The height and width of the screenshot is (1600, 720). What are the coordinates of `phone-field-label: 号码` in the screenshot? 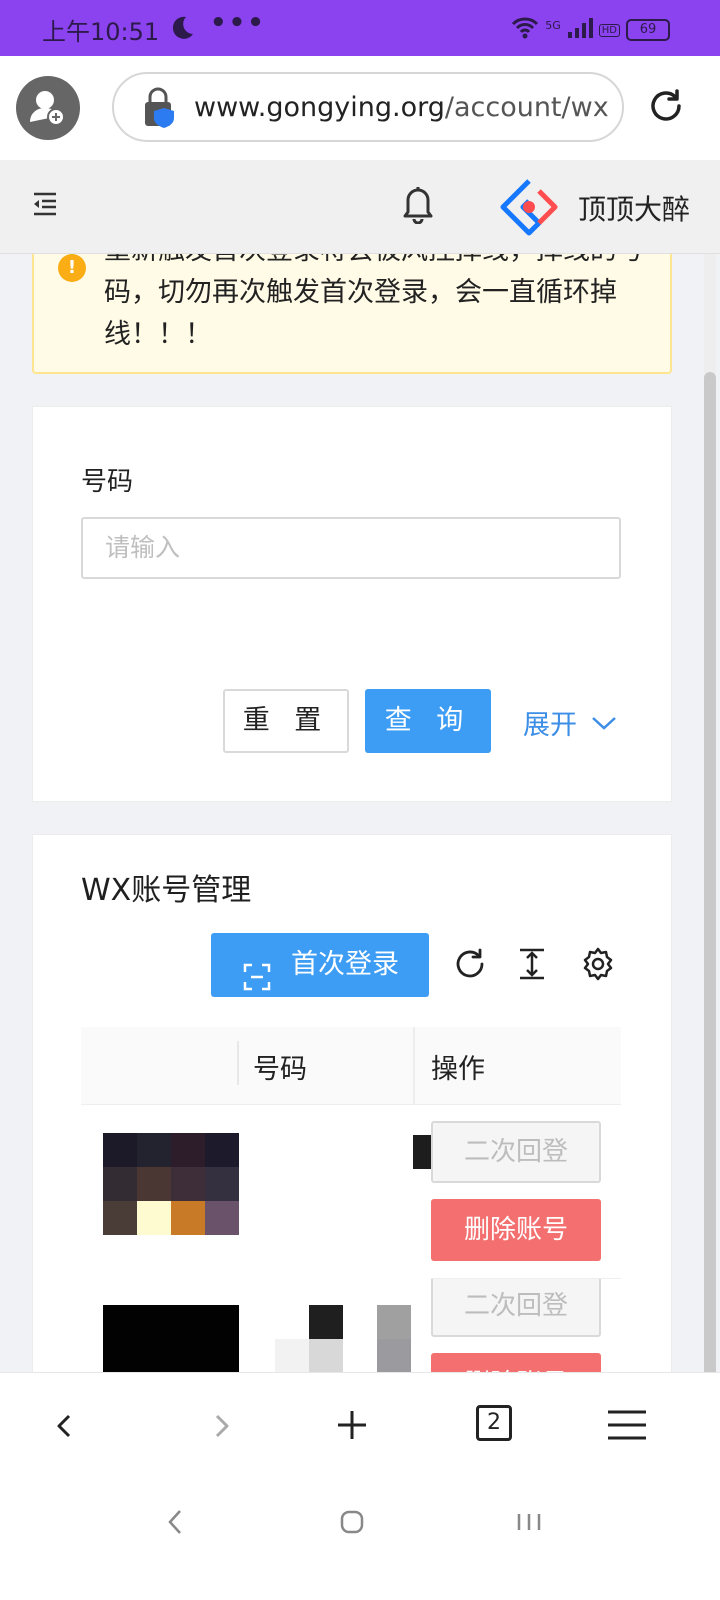 It's located at (107, 482).